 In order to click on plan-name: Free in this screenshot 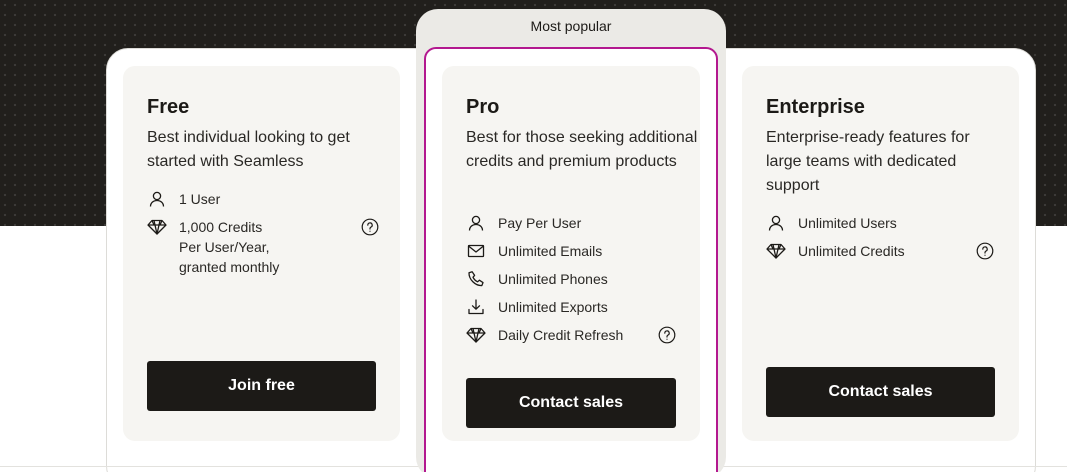, I will do `click(168, 107)`.